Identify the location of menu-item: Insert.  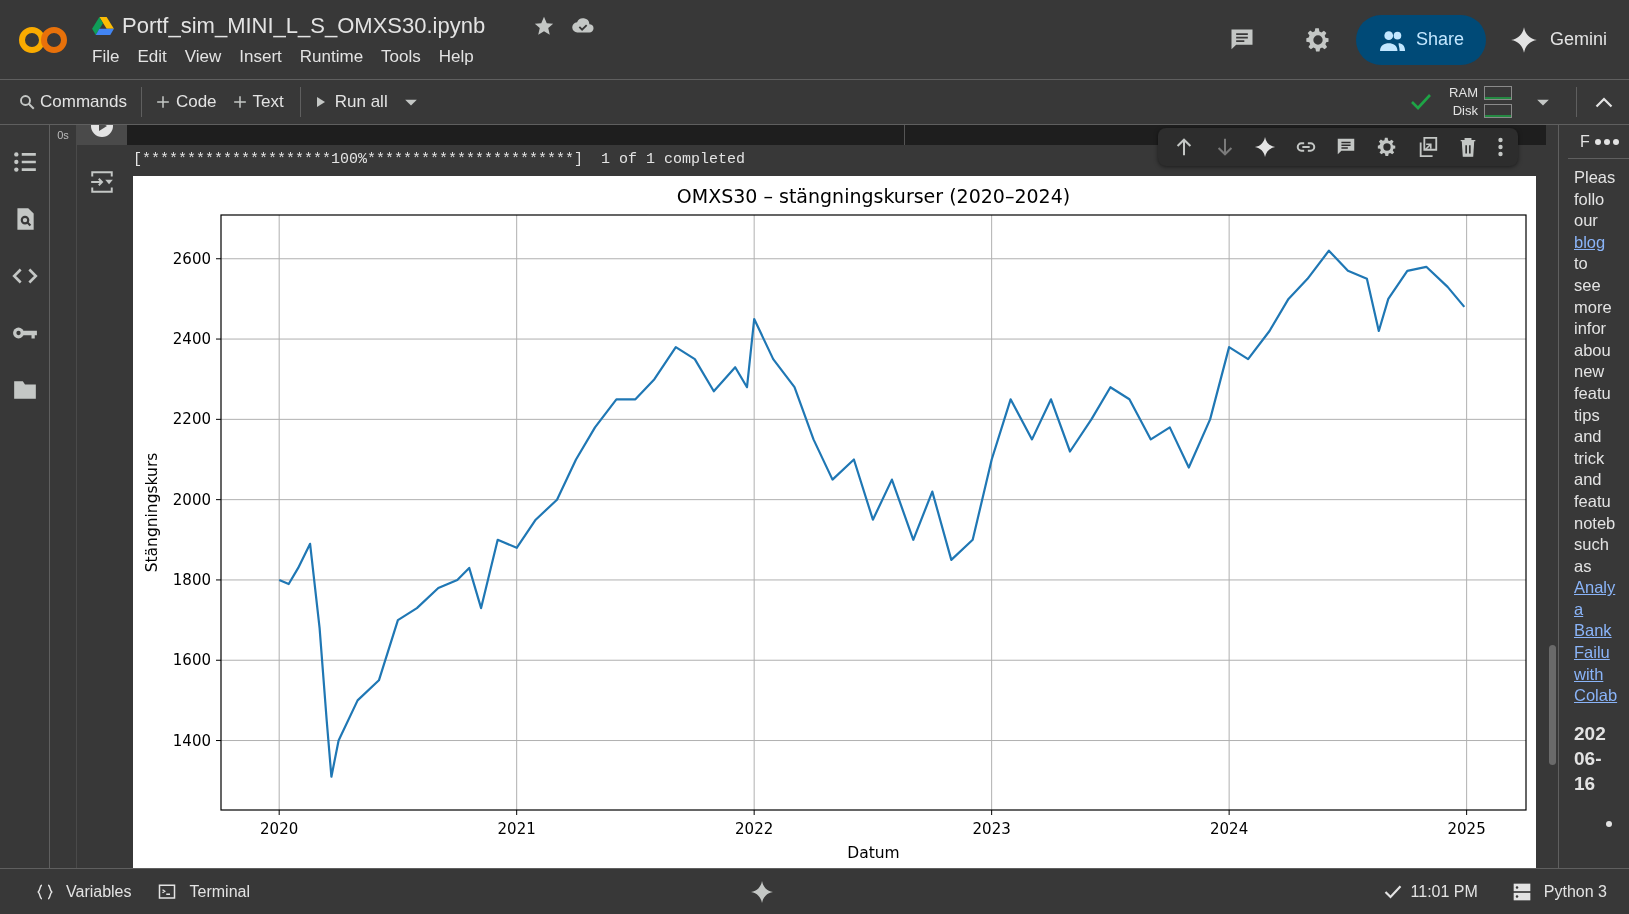
(260, 57).